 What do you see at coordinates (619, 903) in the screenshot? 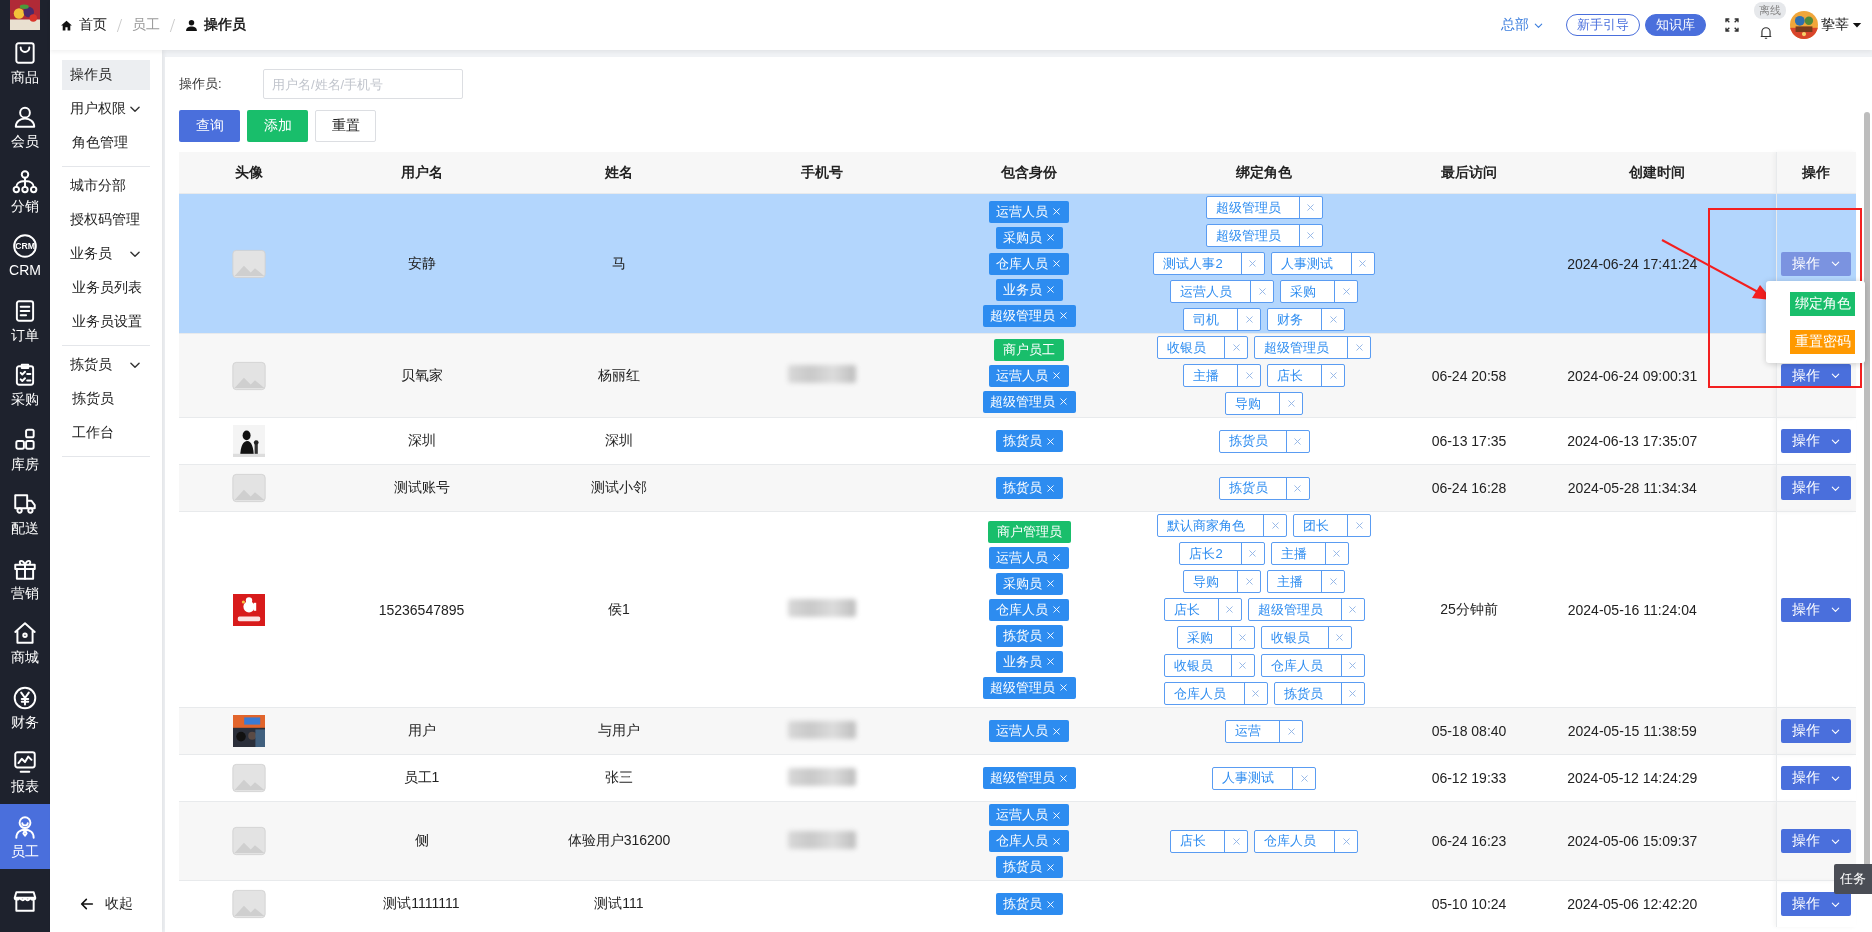
I see `table-cell: 测试111` at bounding box center [619, 903].